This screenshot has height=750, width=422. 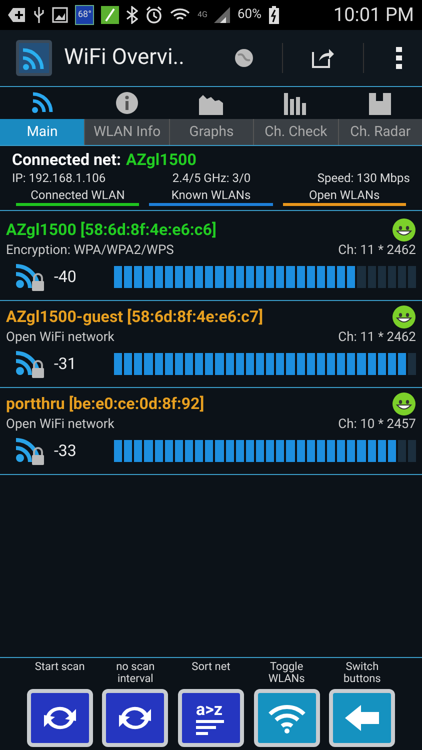 What do you see at coordinates (286, 673) in the screenshot?
I see `button-caption: Toggle WLANs` at bounding box center [286, 673].